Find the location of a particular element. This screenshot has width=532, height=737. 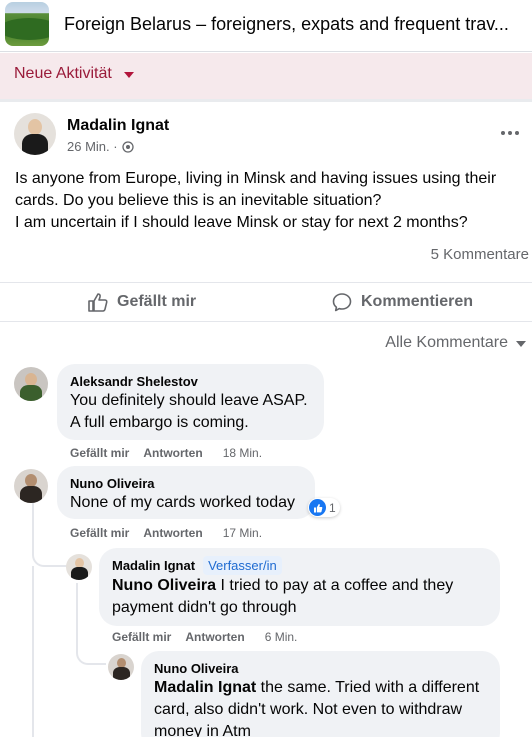

divider is located at coordinates (266, 100).